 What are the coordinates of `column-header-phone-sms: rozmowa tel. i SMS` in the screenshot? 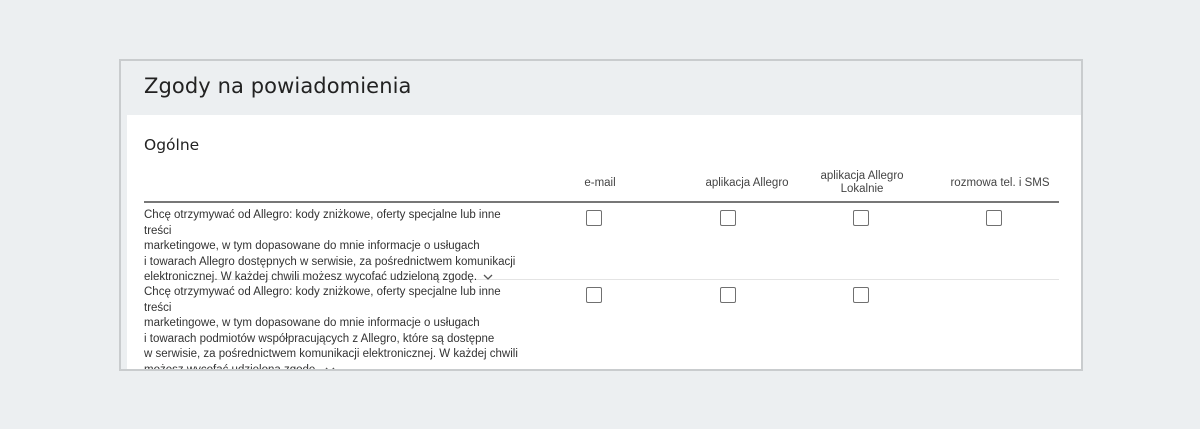 It's located at (1000, 183).